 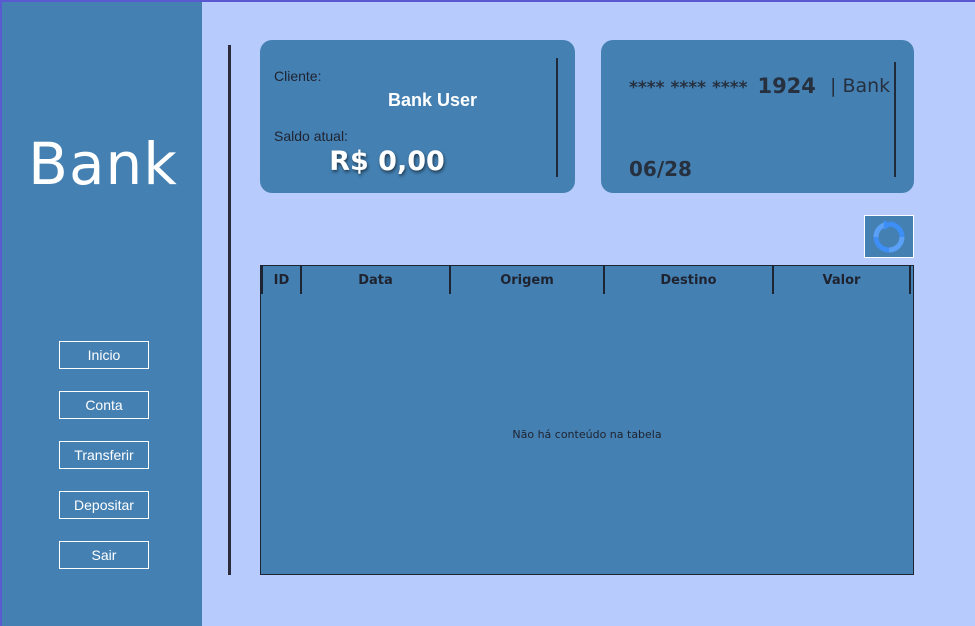 What do you see at coordinates (104, 455) in the screenshot?
I see `nav-transferir-button: Transferir` at bounding box center [104, 455].